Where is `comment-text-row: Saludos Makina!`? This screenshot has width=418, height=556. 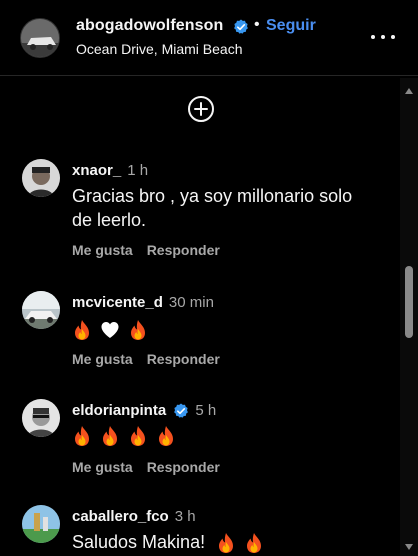 comment-text-row: Saludos Makina! is located at coordinates (232, 542).